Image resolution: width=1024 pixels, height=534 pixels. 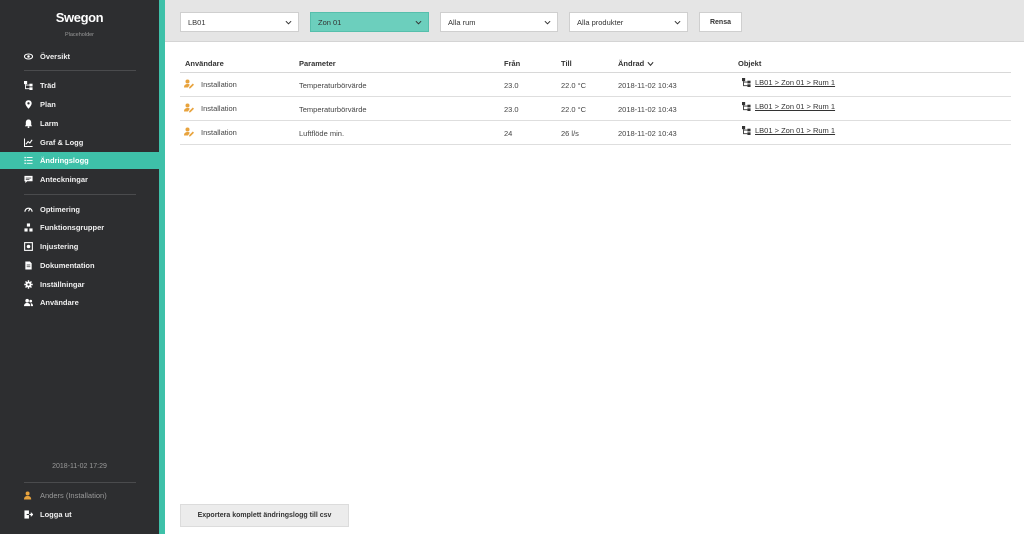 What do you see at coordinates (64, 160) in the screenshot?
I see `nav-label: Ändringslogg` at bounding box center [64, 160].